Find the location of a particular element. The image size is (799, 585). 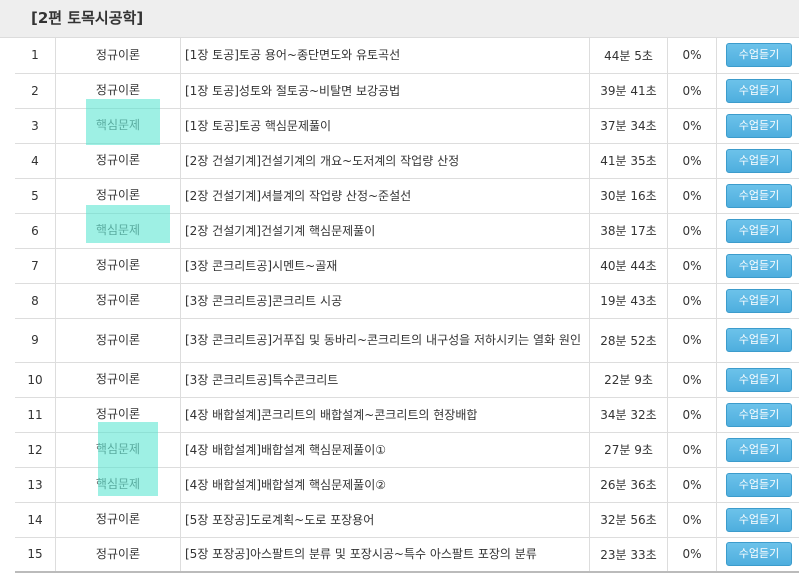

lecture-row: 8 정규이론 [3장 콘크리트공]콘크리트 시공 19분 43초 0% 수업듣기 is located at coordinates (407, 301).